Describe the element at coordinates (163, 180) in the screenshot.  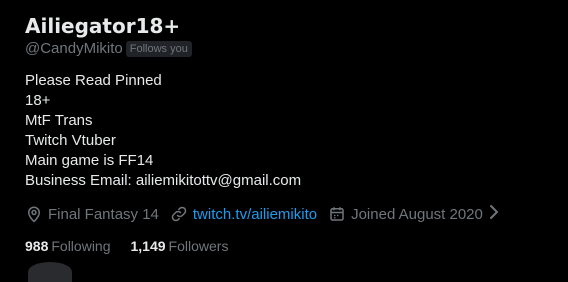
I see `bio-line: Business Email: ailiemikitottv@gmail.com` at that location.